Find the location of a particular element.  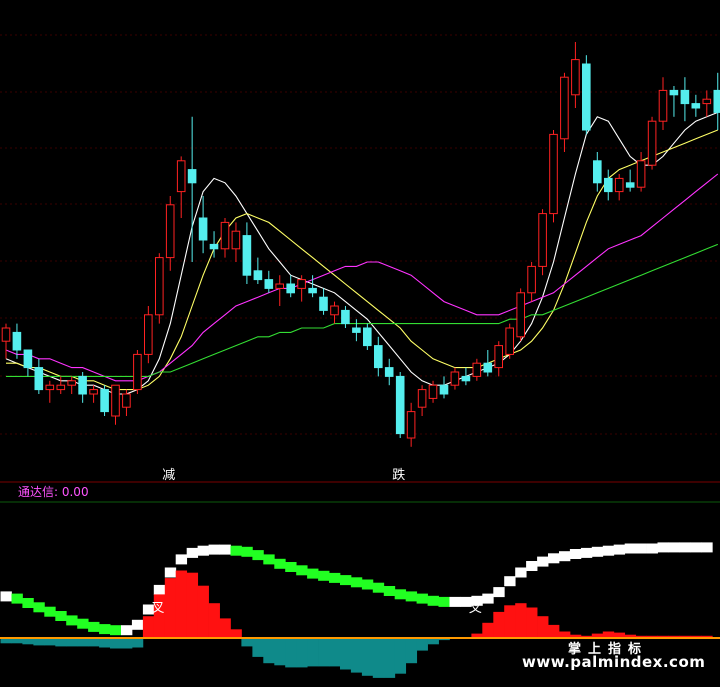

cross-label-1: 叉 is located at coordinates (475, 608).